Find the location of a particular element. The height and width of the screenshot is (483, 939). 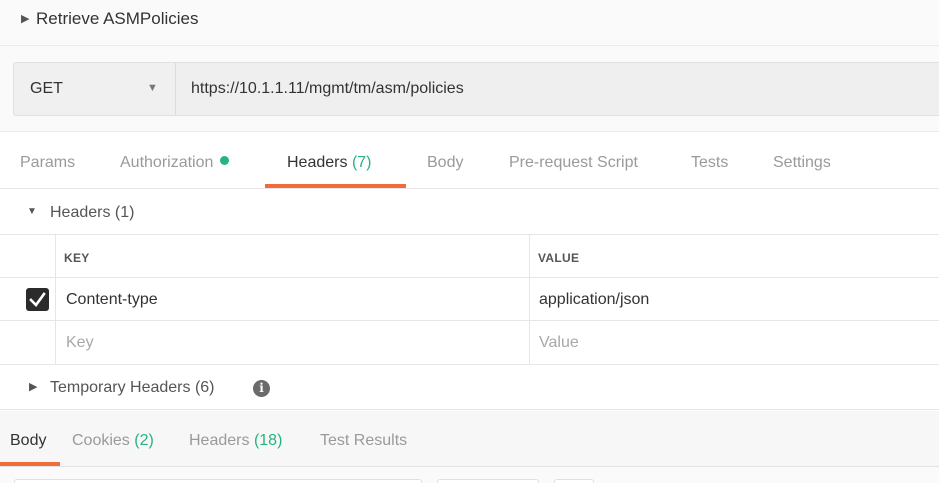

response-tab-headers: Headers (18) is located at coordinates (235, 441).